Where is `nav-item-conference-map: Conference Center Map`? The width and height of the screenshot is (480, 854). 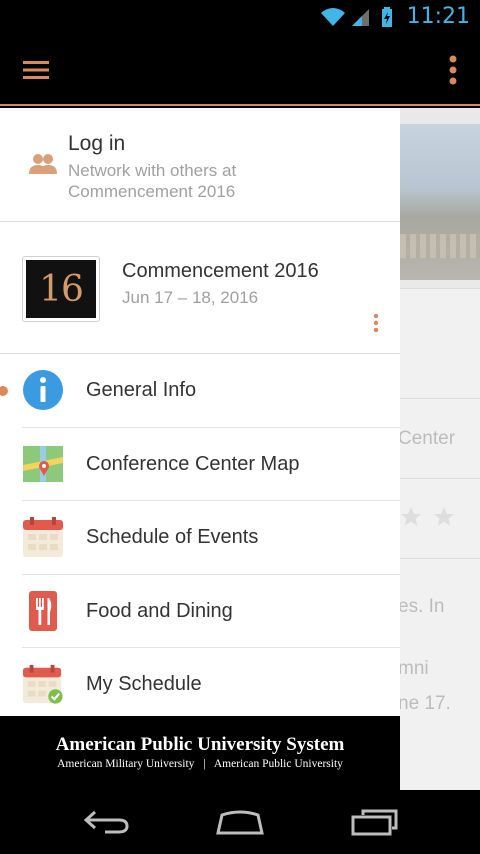
nav-item-conference-map: Conference Center Map is located at coordinates (211, 464).